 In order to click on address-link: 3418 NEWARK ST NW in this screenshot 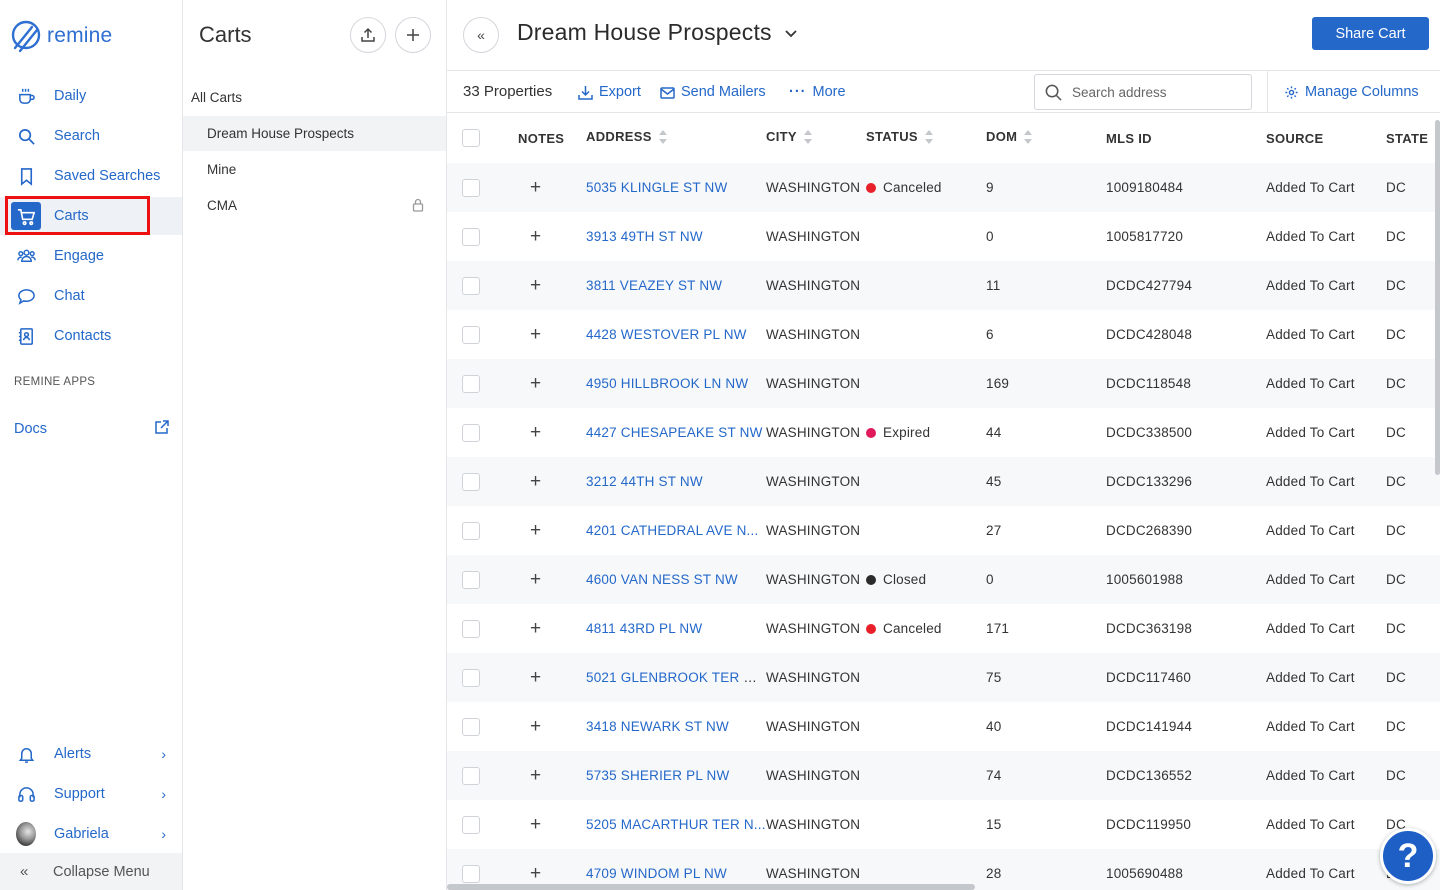, I will do `click(657, 726)`.